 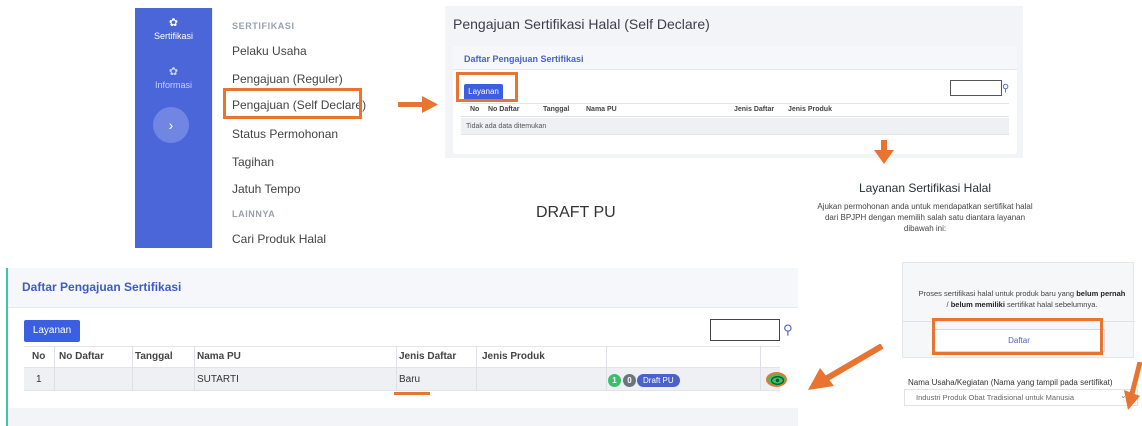 I want to click on highlight-layanan, so click(x=487, y=87).